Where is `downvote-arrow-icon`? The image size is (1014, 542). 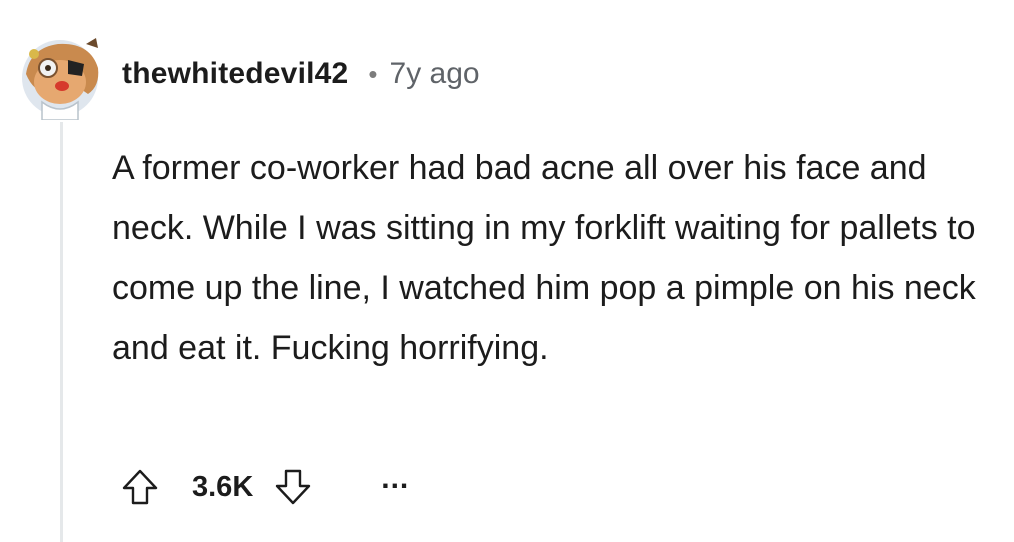
downvote-arrow-icon is located at coordinates (293, 487).